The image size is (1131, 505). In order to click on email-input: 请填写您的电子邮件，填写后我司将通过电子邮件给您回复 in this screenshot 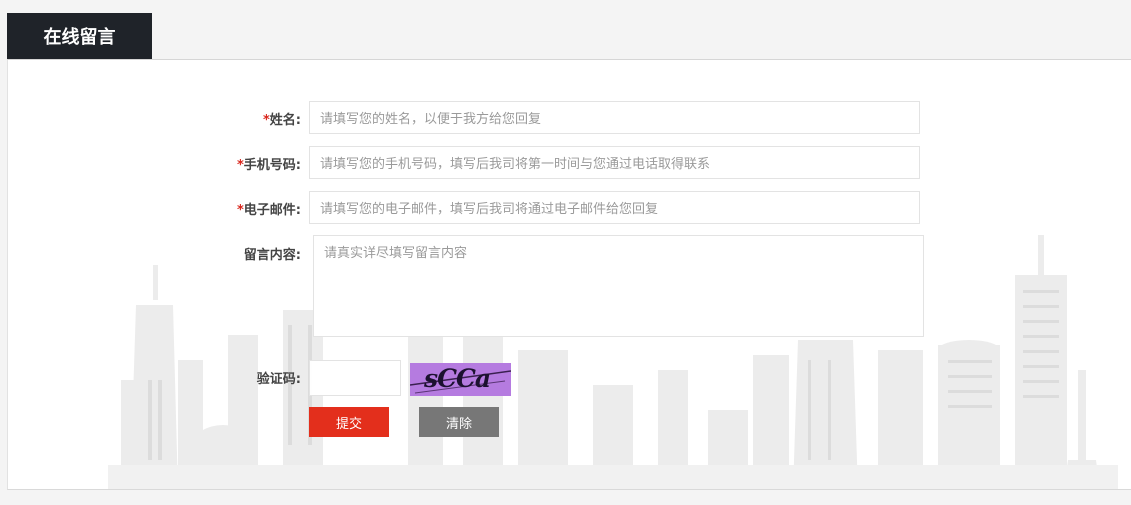, I will do `click(614, 207)`.